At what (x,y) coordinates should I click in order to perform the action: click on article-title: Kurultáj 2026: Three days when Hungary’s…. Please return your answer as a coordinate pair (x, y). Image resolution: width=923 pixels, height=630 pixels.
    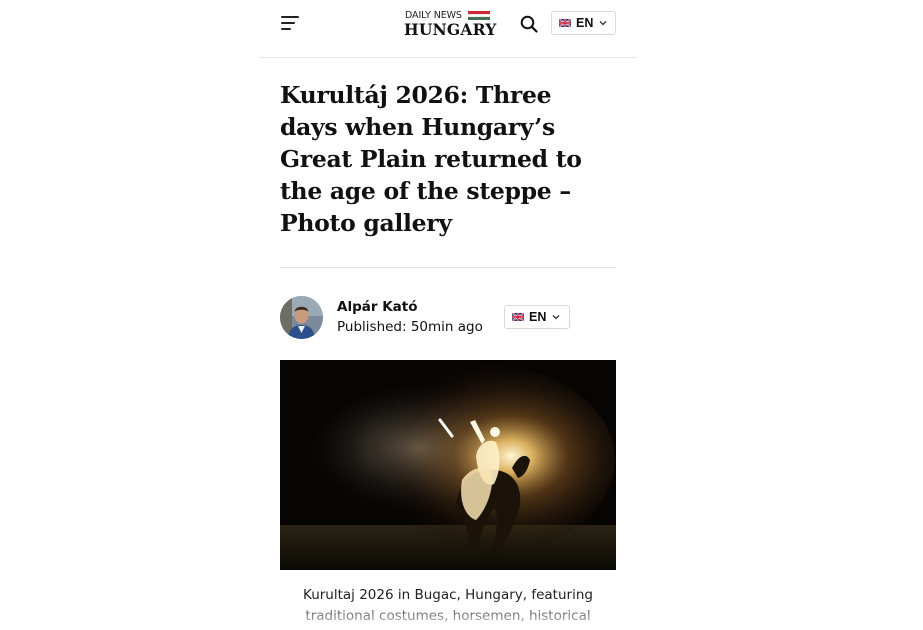
    Looking at the image, I should click on (431, 159).